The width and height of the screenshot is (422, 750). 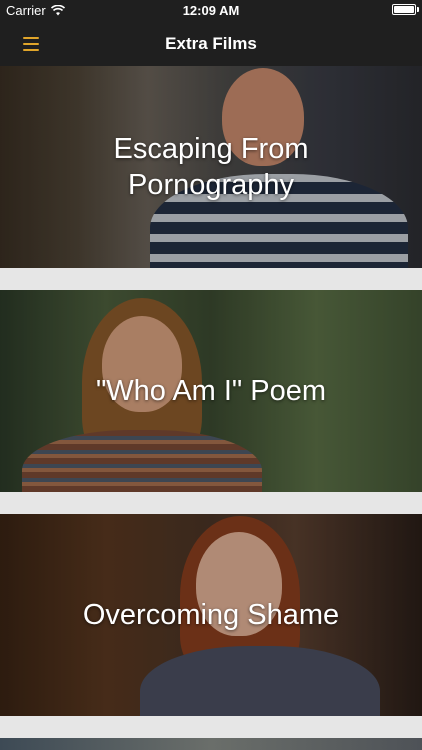 I want to click on status-time: 12:09 AM, so click(x=211, y=10).